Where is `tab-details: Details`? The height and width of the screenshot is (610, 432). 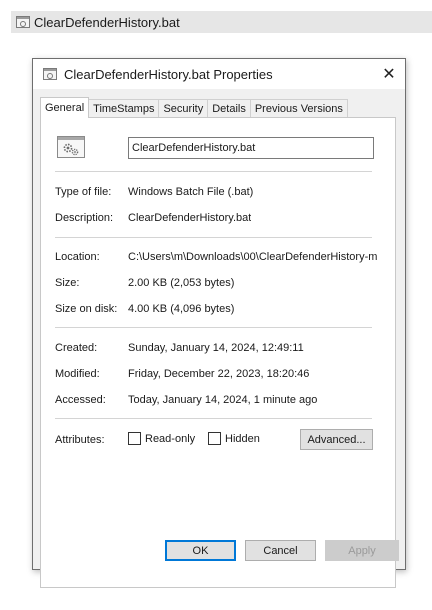
tab-details: Details is located at coordinates (229, 108).